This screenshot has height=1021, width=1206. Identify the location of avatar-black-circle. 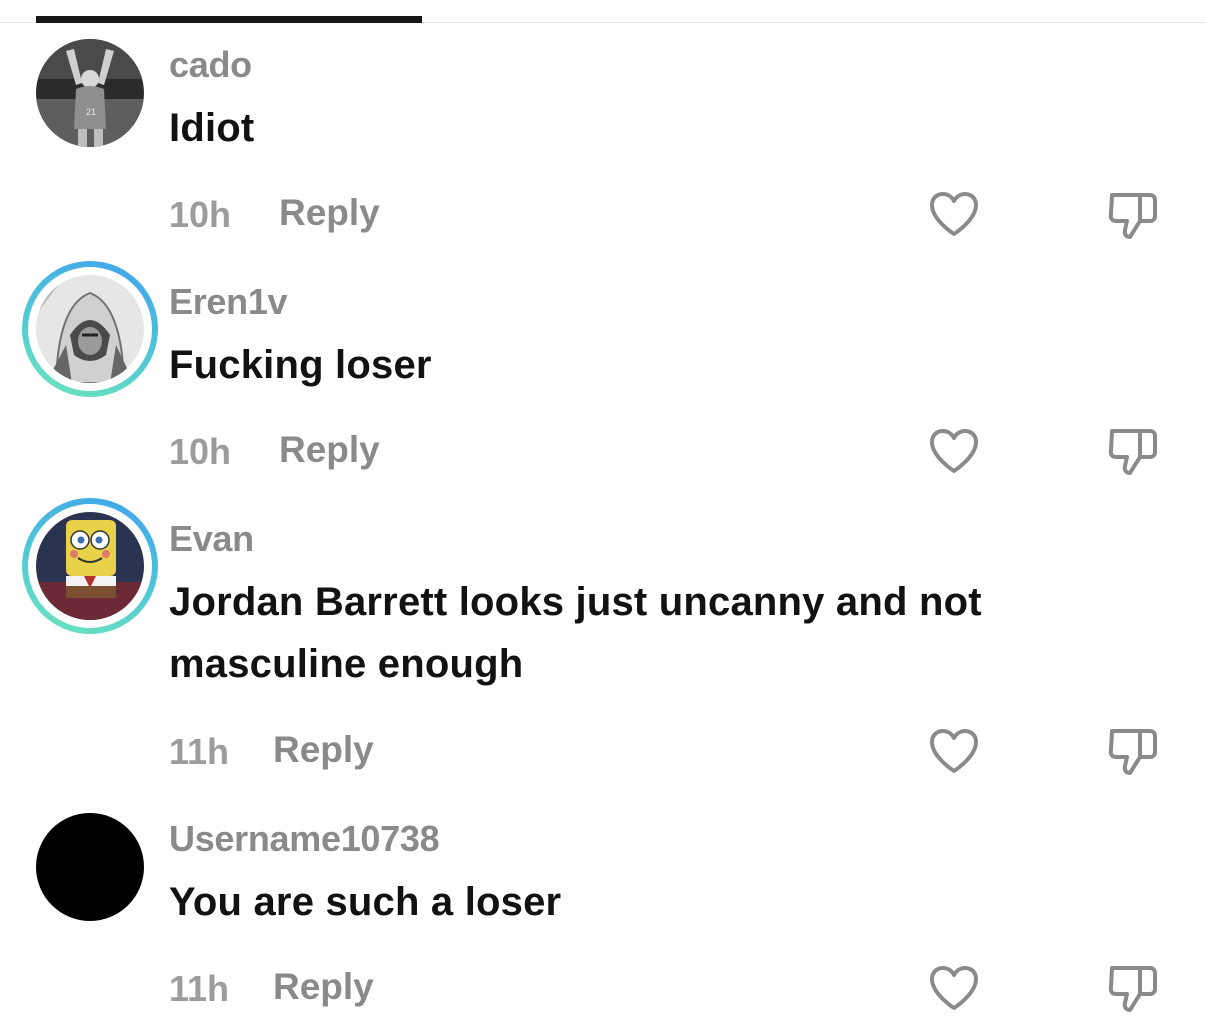
(90, 867).